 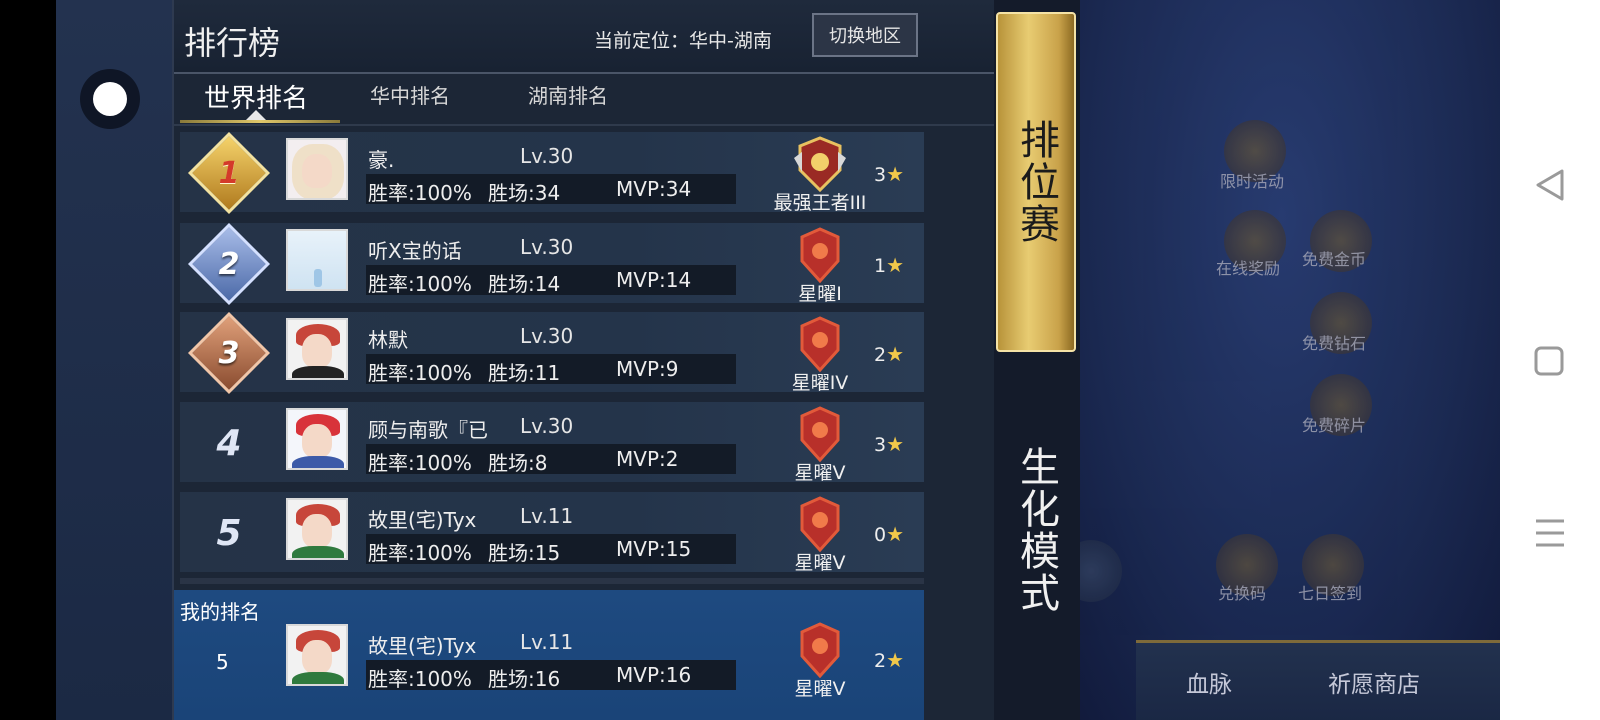 I want to click on player-stats: 胜率:100% 胜场:15 MVP:15, so click(x=551, y=549).